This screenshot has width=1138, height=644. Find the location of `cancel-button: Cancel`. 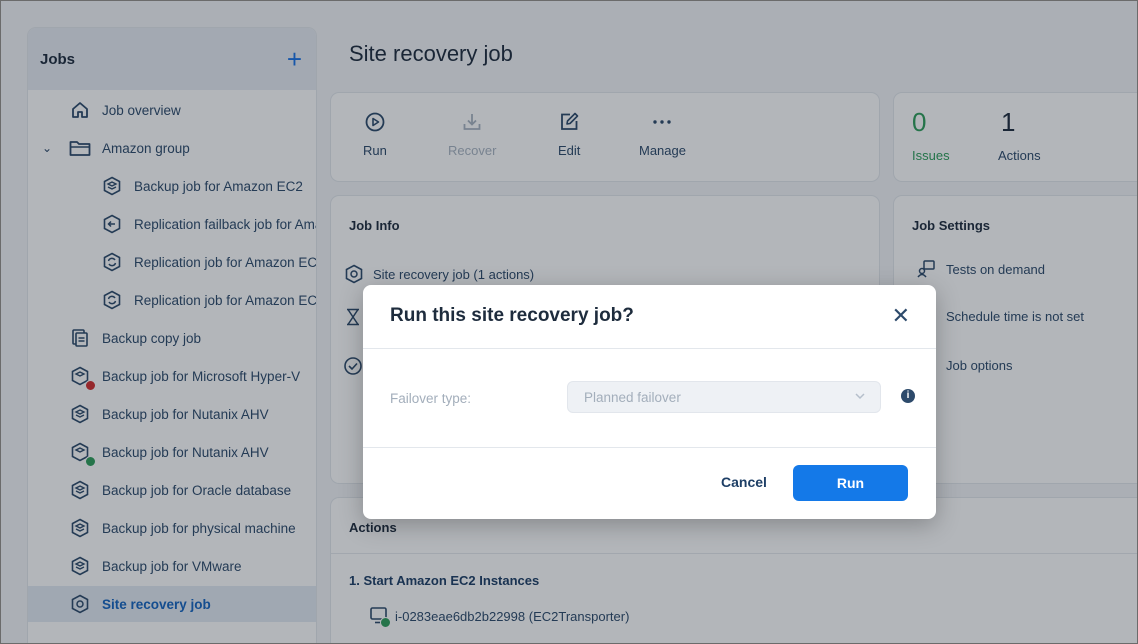

cancel-button: Cancel is located at coordinates (744, 482).